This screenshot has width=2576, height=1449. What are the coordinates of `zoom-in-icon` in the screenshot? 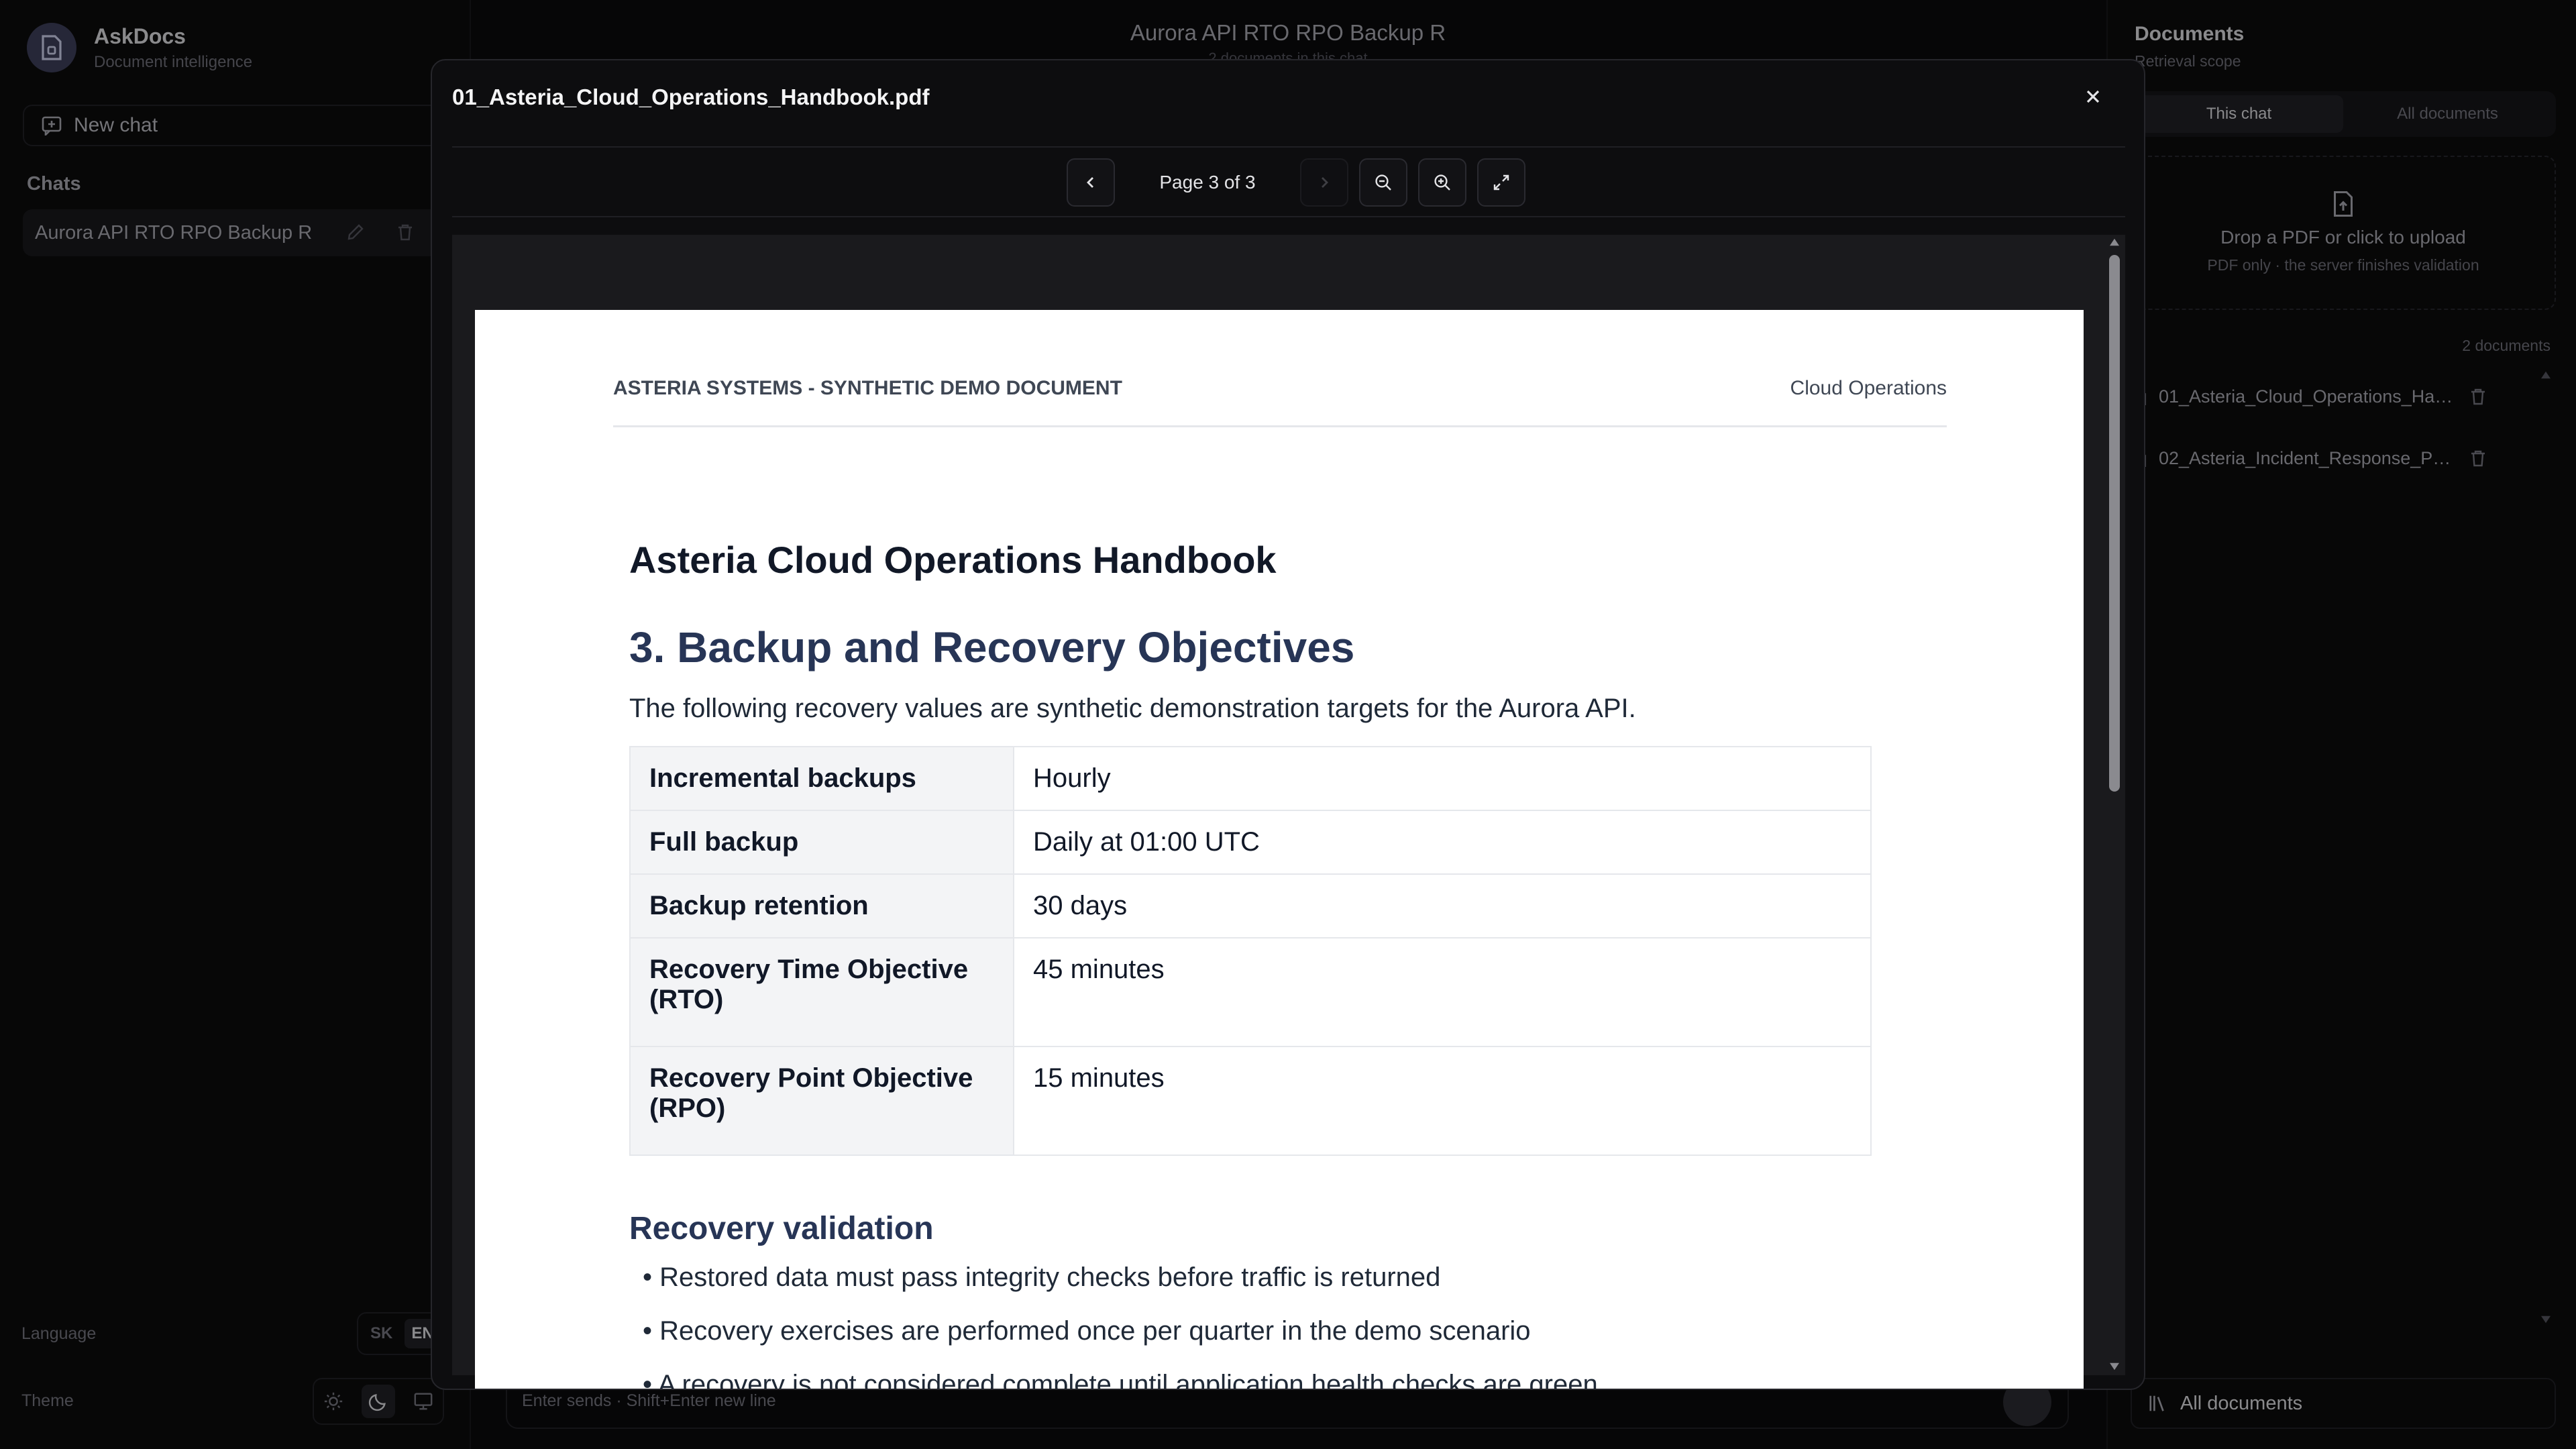 It's located at (1442, 182).